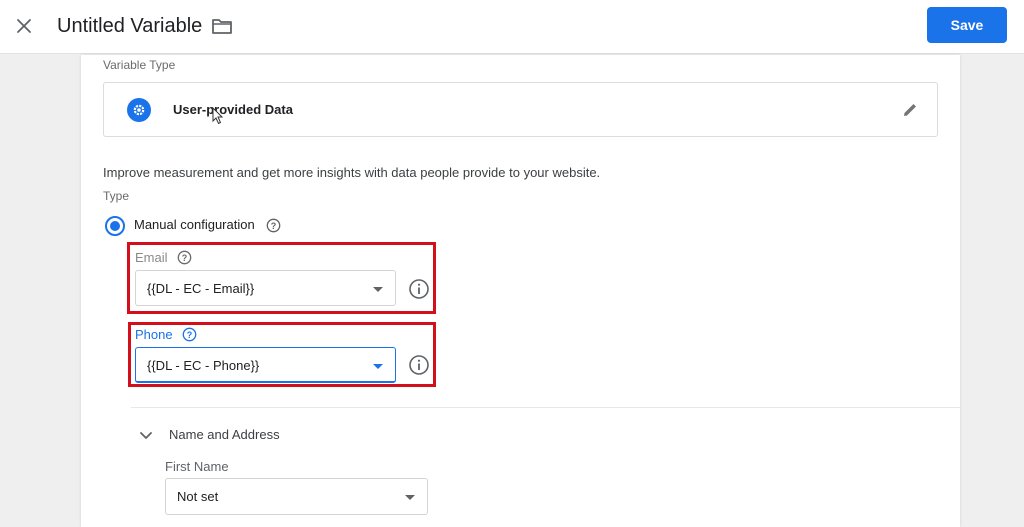 The width and height of the screenshot is (1024, 527). What do you see at coordinates (296, 496) in the screenshot?
I see `first-name-select: Not set` at bounding box center [296, 496].